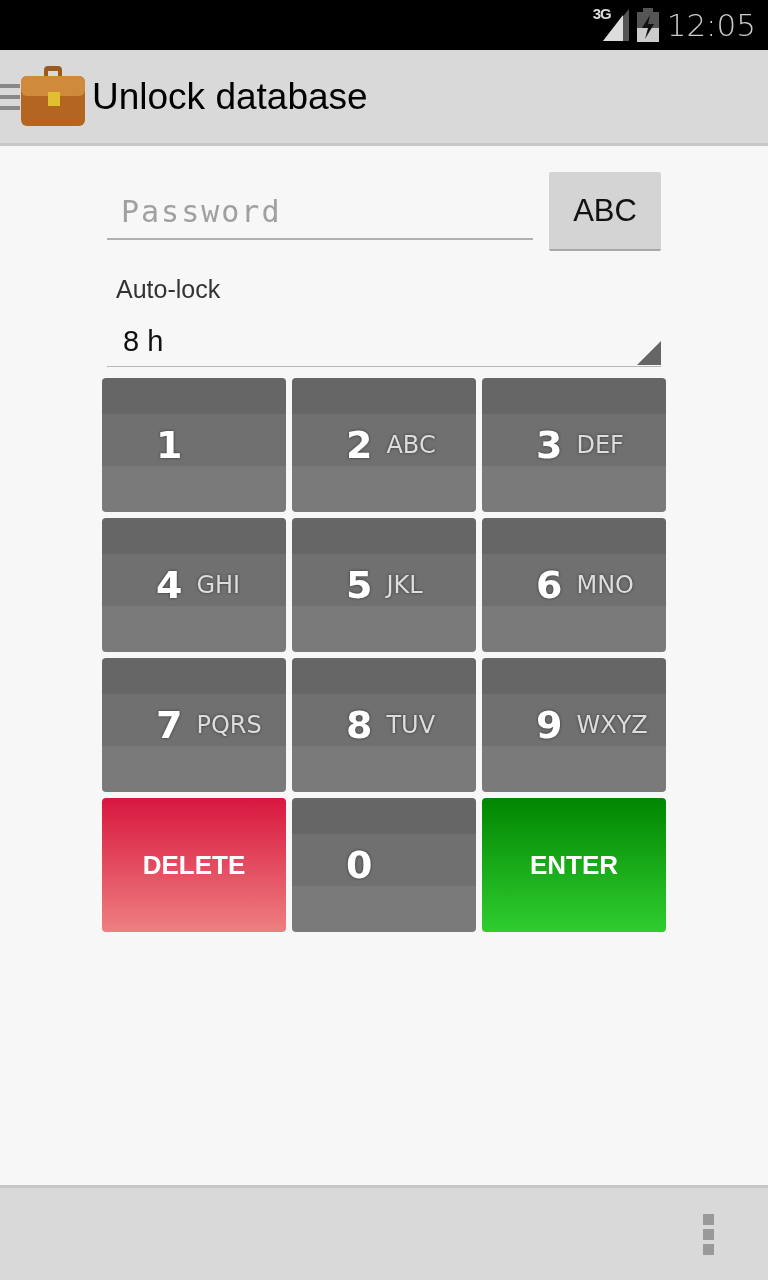  Describe the element at coordinates (194, 865) in the screenshot. I see `delete-button: DELETE` at that location.